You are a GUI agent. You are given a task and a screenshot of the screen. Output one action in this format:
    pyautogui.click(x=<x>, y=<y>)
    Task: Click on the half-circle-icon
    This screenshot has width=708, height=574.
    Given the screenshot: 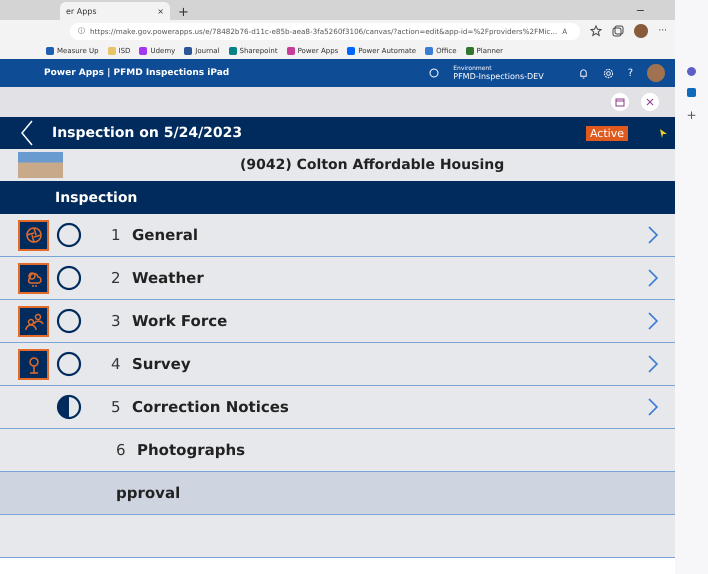 What is the action you would take?
    pyautogui.click(x=69, y=407)
    